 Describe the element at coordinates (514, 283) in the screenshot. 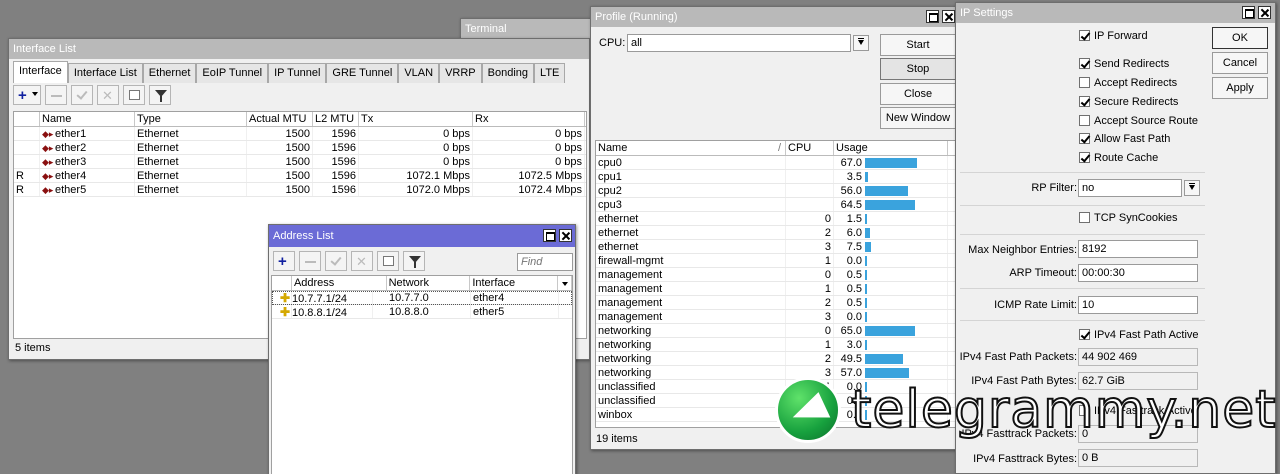

I see `col-interface: Interface` at that location.